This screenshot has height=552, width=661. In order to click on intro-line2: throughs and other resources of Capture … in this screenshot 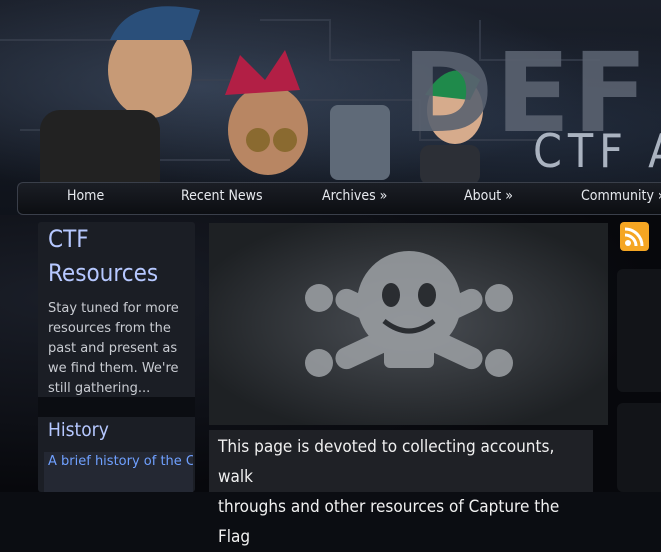, I will do `click(389, 522)`.